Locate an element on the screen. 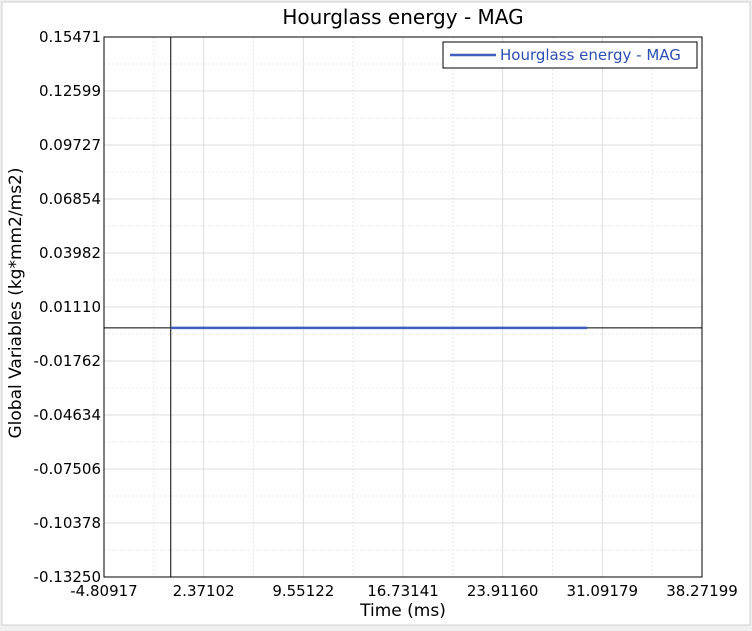  y-tick-label: 0.15471 is located at coordinates (70, 37).